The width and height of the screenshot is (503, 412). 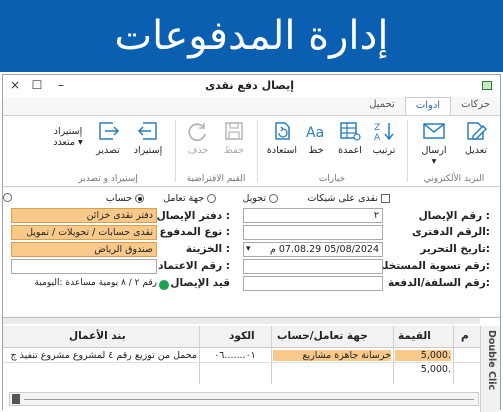 What do you see at coordinates (434, 131) in the screenshot?
I see `email-icon` at bounding box center [434, 131].